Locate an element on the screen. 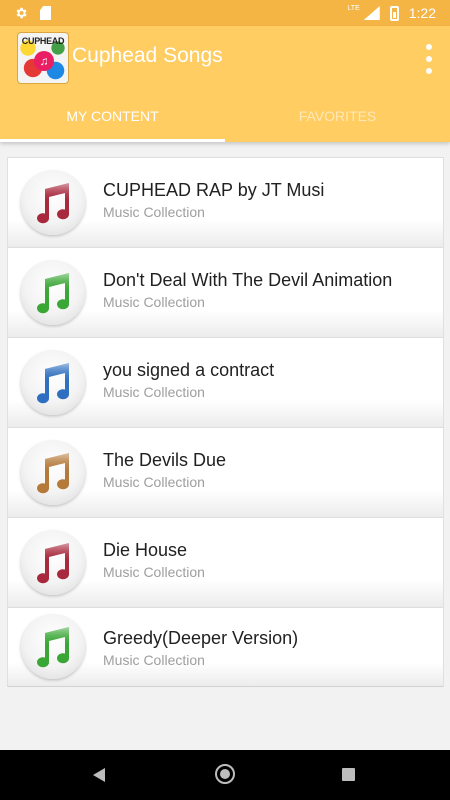  song-list-item: The Devils Due Music Collection is located at coordinates (225, 472).